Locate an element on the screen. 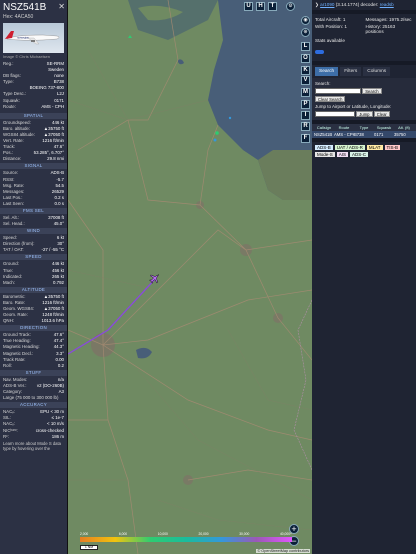  aircraft-table-header: Callsign Route Type Squawk Alt. (ft) is located at coordinates (364, 127).